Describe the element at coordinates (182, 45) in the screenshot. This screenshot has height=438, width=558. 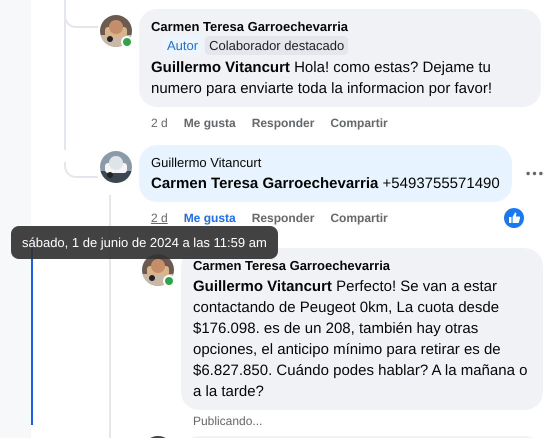
I see `author-badge: Autor` at that location.